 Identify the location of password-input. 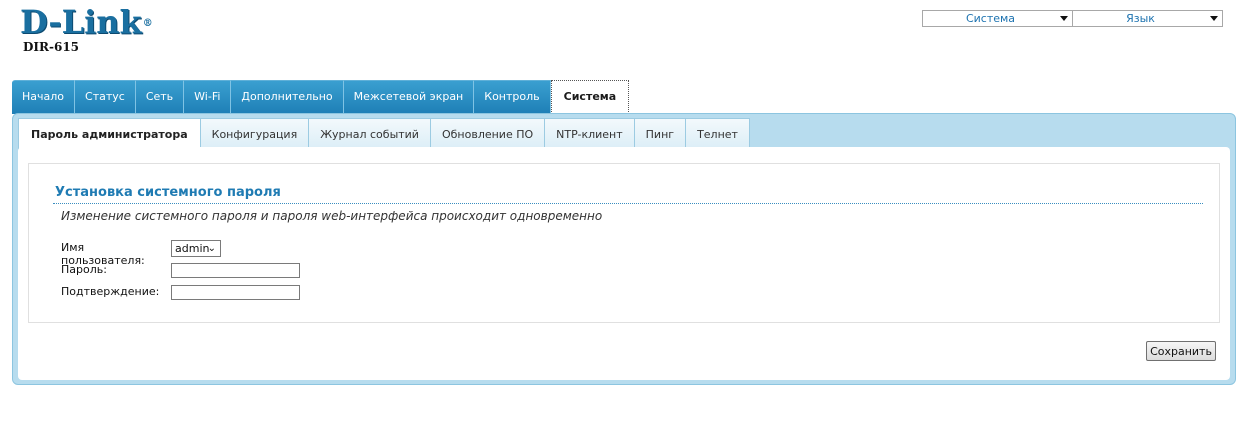
(235, 270).